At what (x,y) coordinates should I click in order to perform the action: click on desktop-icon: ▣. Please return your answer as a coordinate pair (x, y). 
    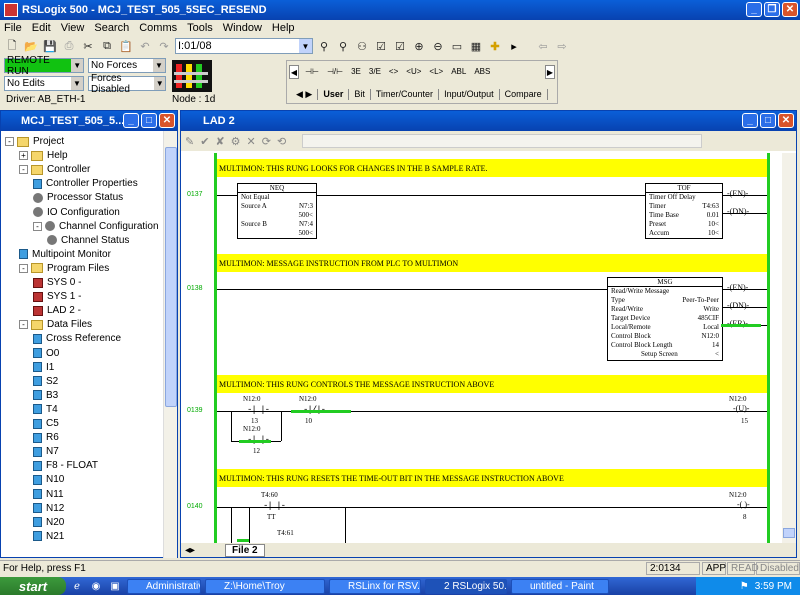
    Looking at the image, I should click on (115, 586).